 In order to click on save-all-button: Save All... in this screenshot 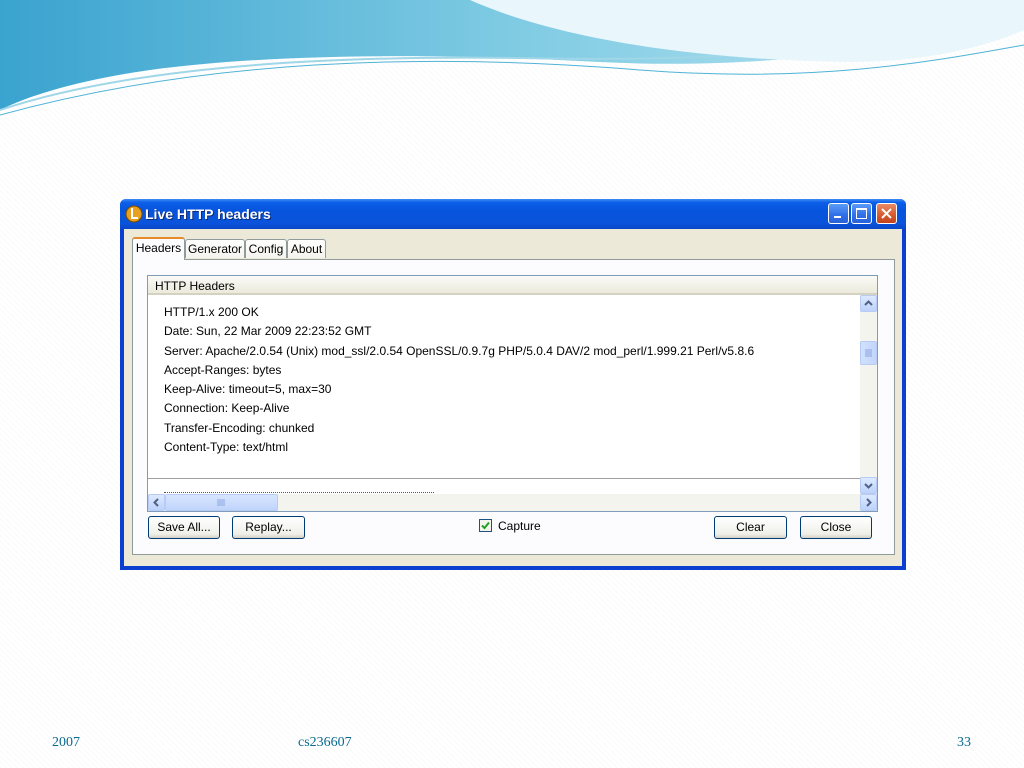, I will do `click(184, 527)`.